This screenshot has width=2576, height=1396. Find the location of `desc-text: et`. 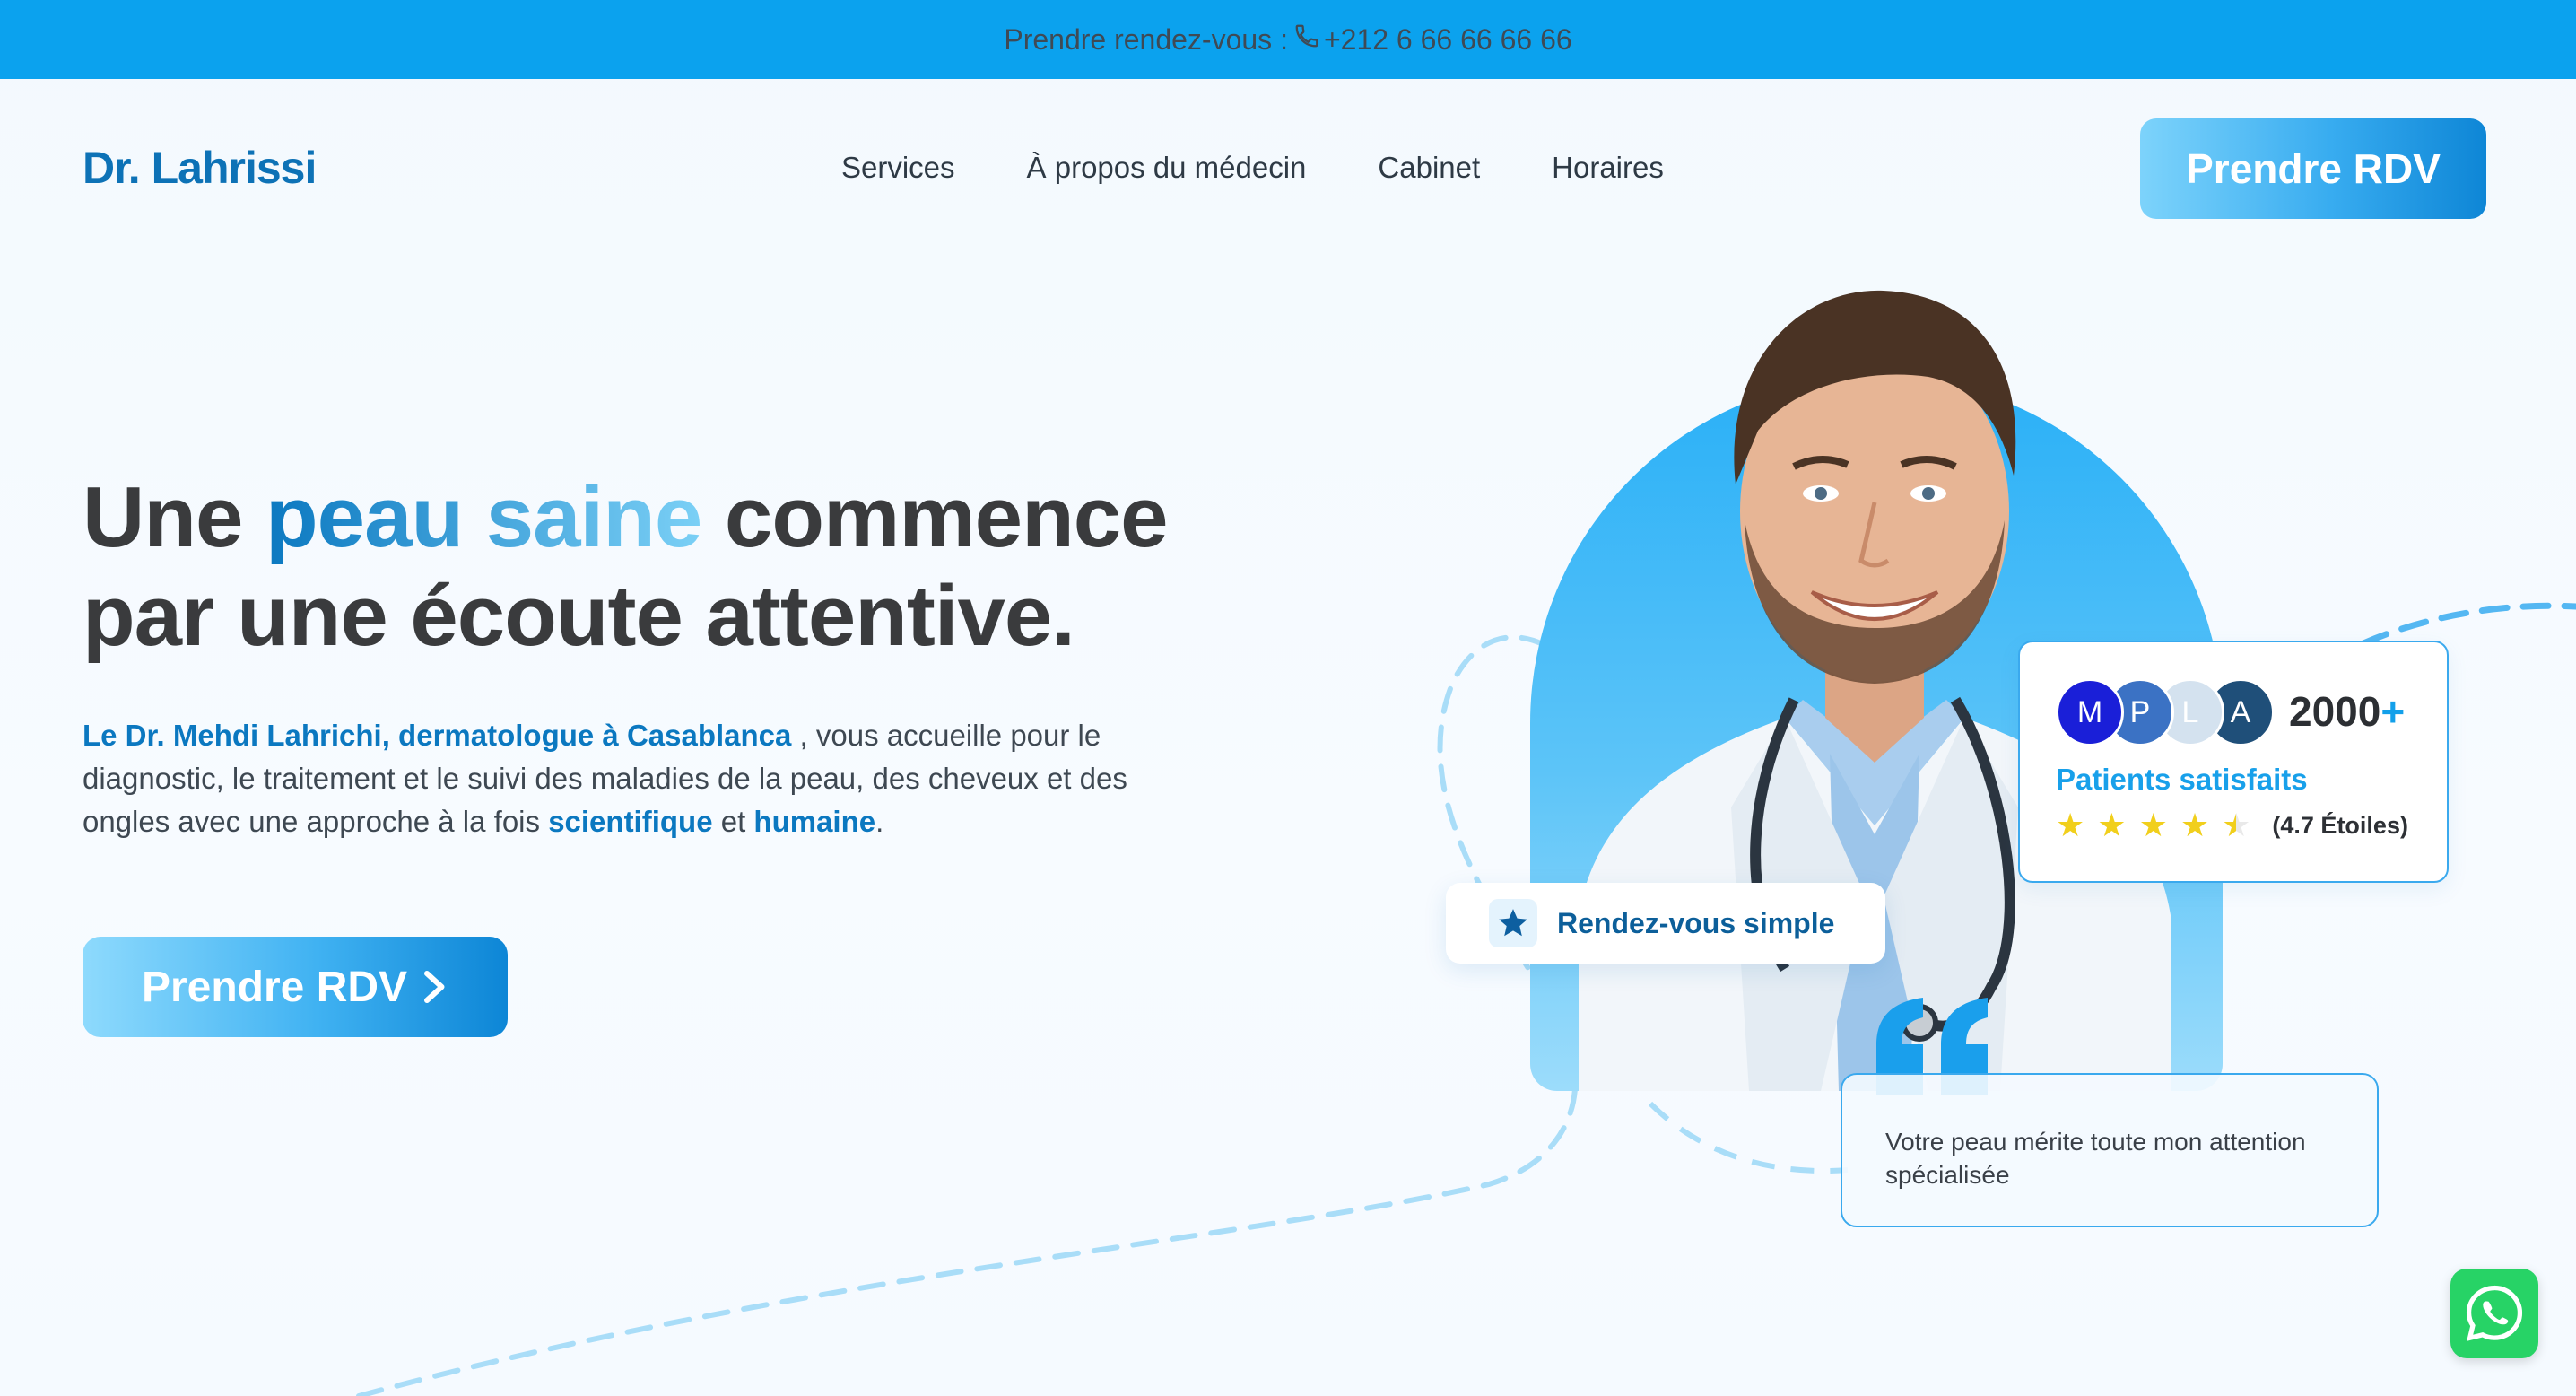

desc-text: et is located at coordinates (733, 821).